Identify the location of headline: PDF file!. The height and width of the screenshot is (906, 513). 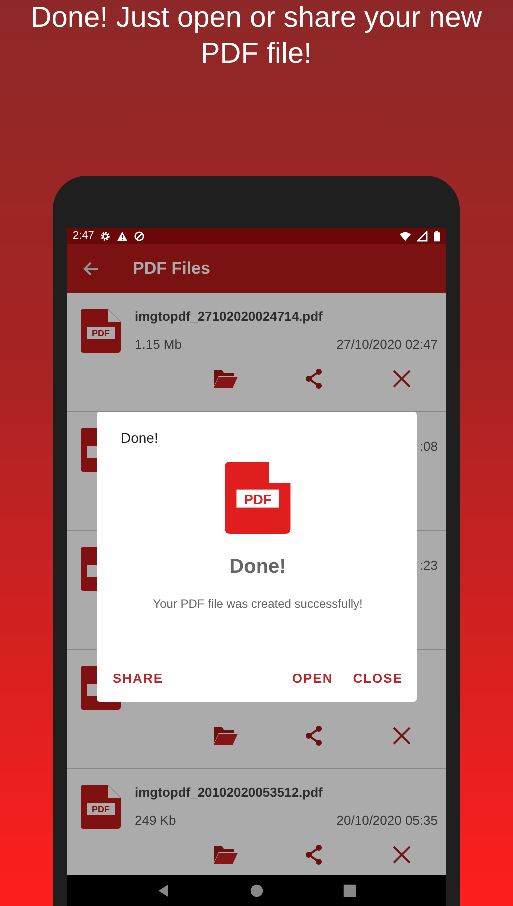
(256, 54).